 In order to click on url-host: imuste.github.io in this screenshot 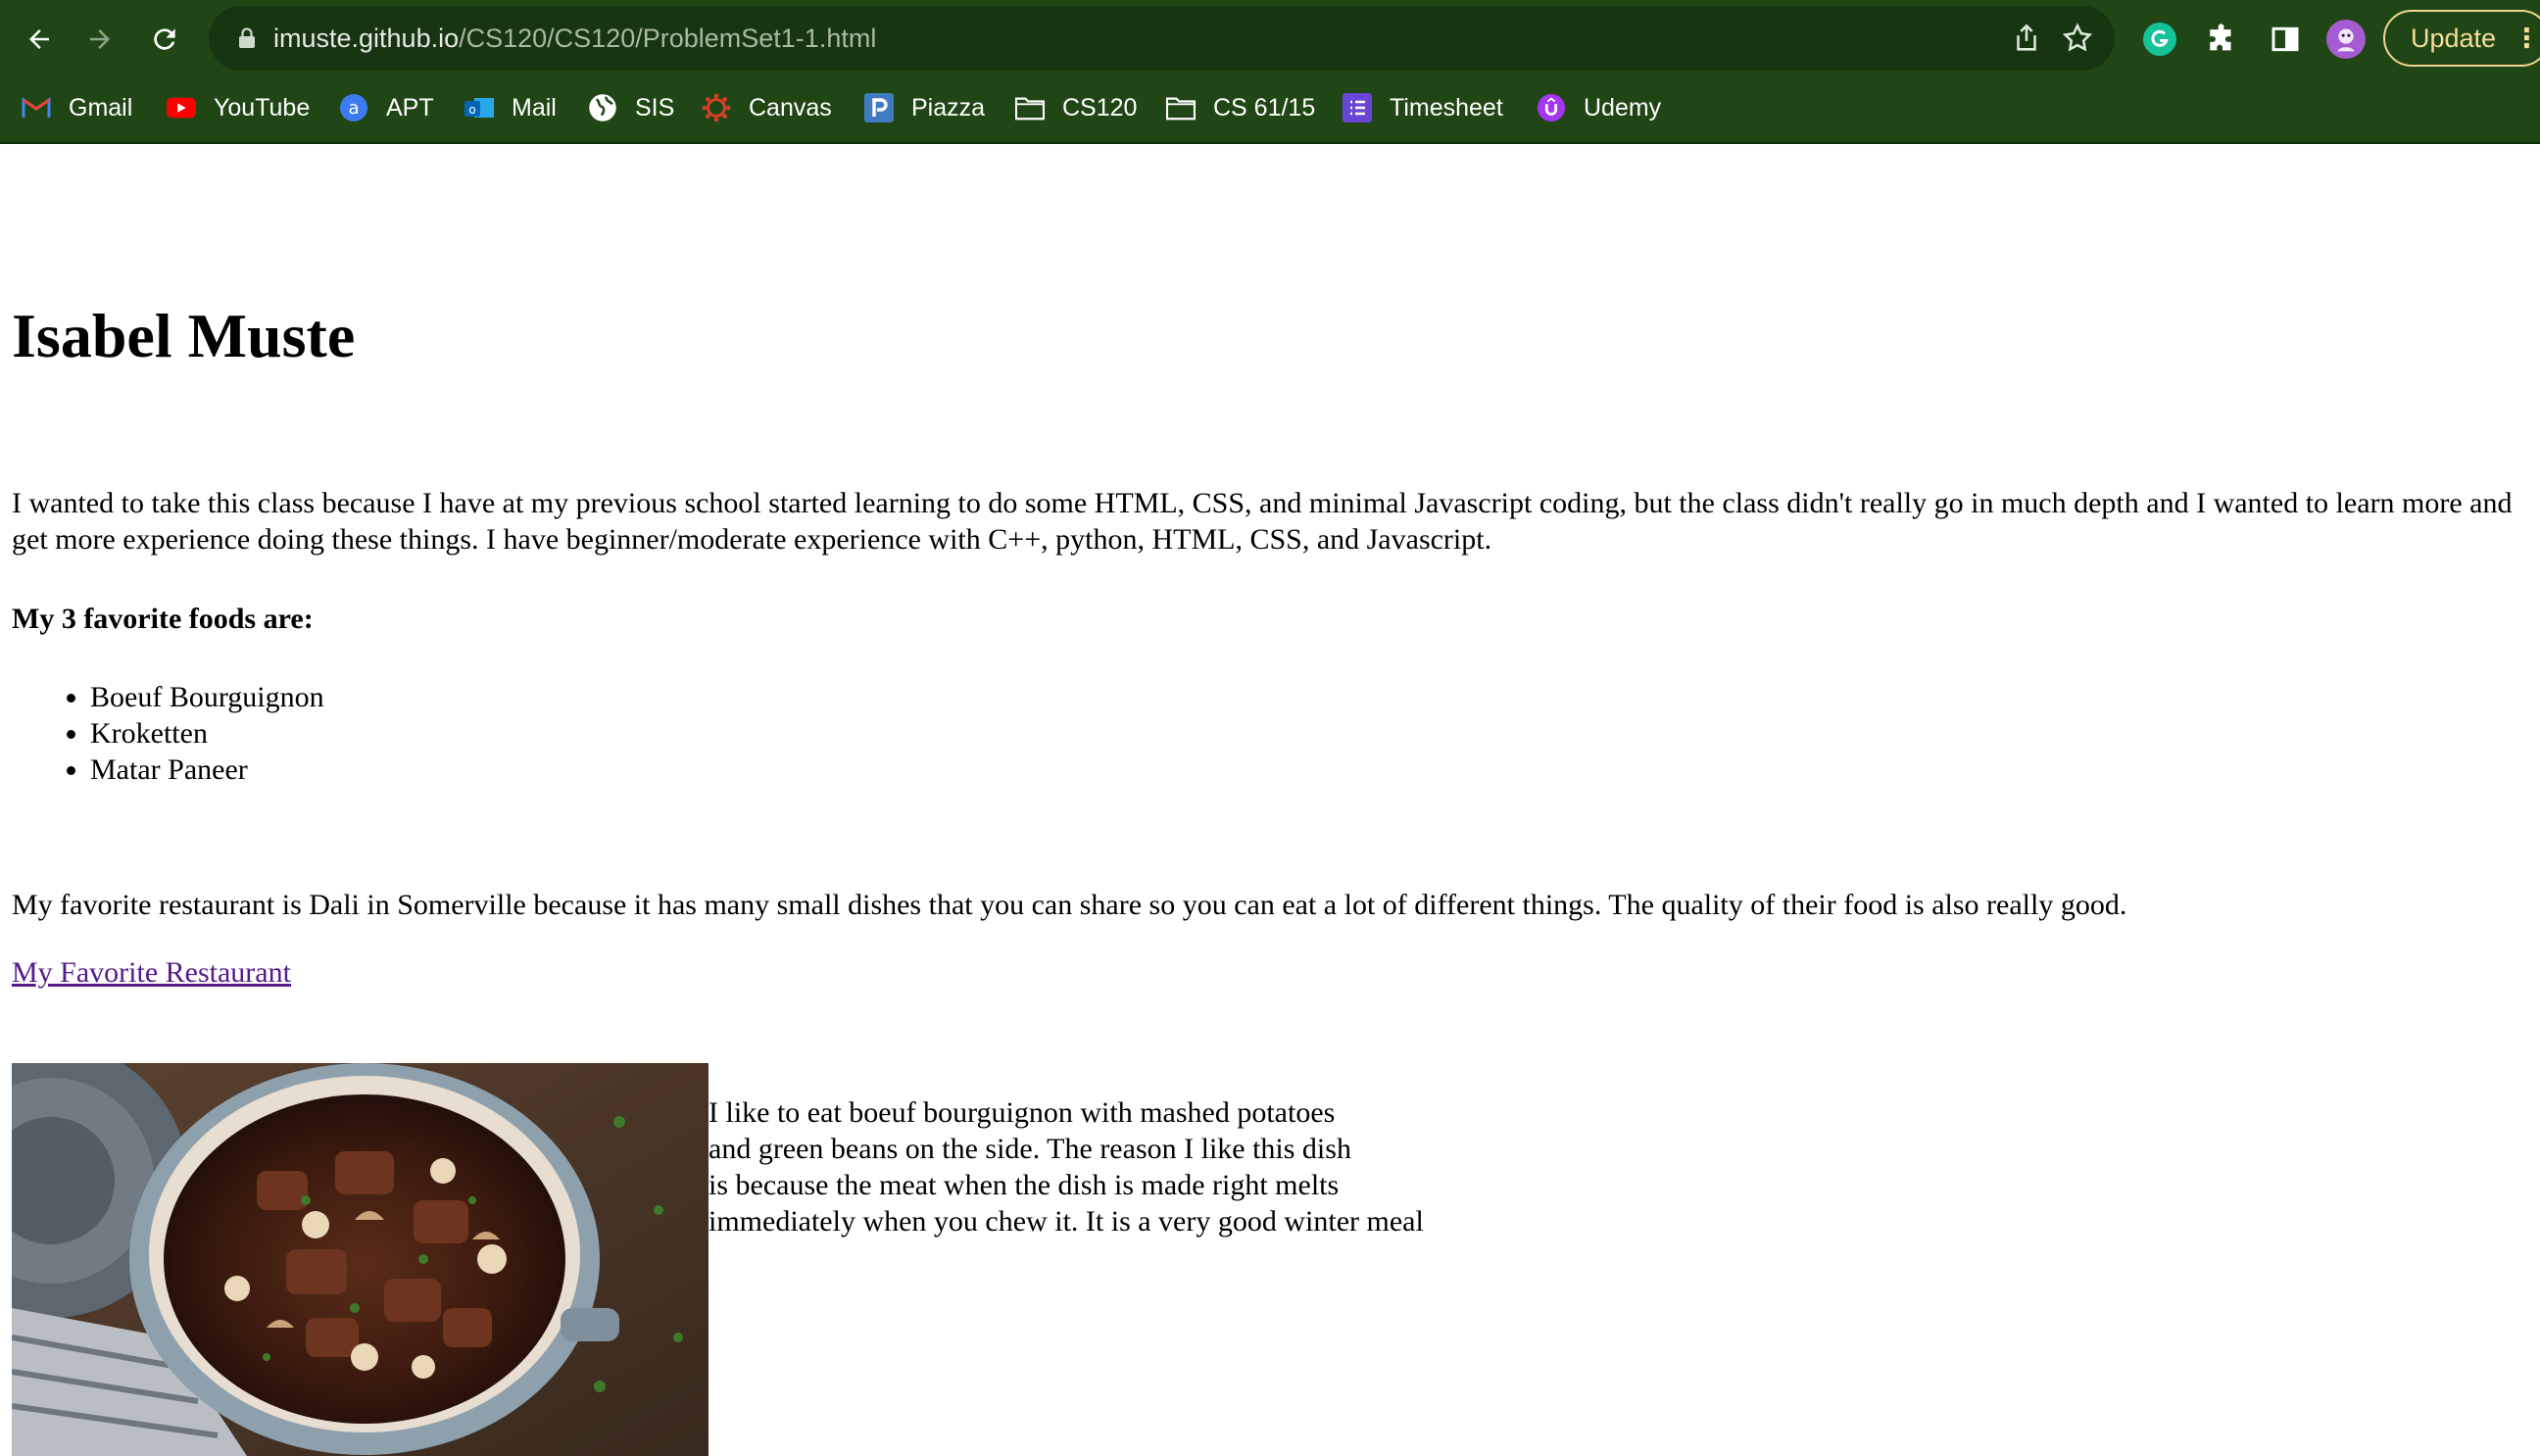, I will do `click(367, 38)`.